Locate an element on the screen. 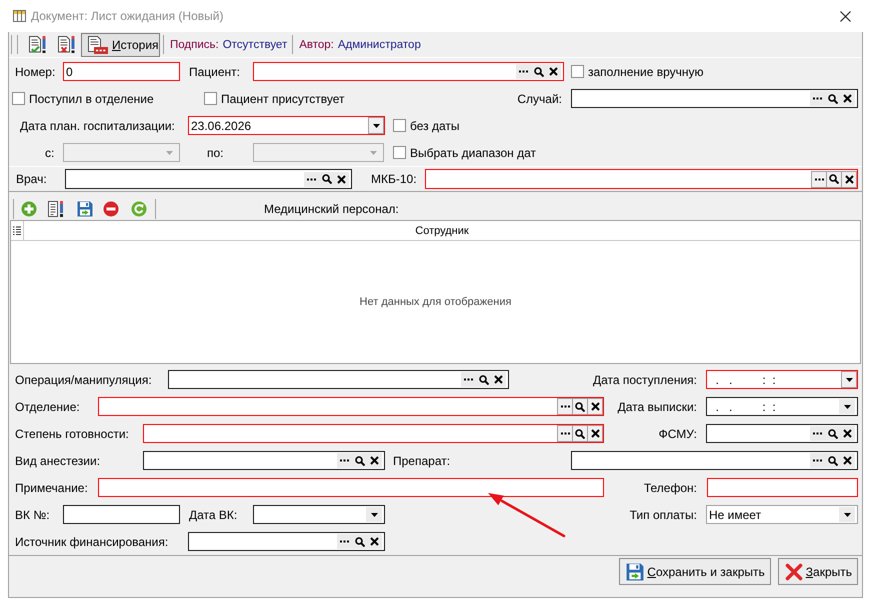 The image size is (871, 600). checkbox-label: без даты is located at coordinates (435, 125).